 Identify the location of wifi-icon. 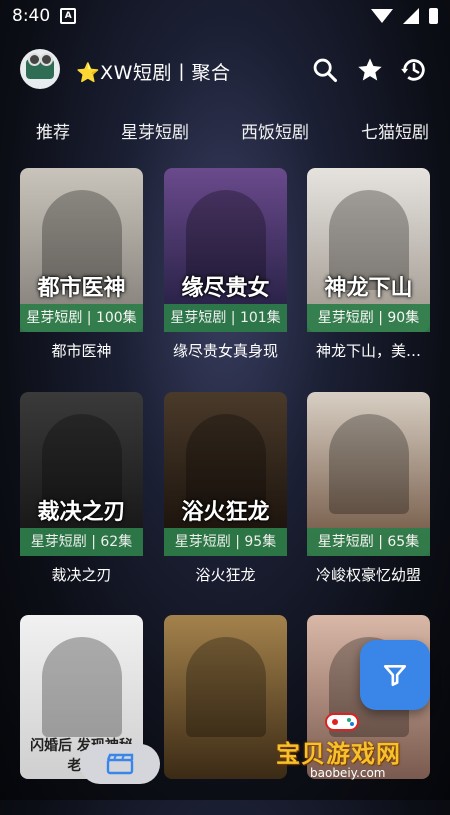
(382, 16).